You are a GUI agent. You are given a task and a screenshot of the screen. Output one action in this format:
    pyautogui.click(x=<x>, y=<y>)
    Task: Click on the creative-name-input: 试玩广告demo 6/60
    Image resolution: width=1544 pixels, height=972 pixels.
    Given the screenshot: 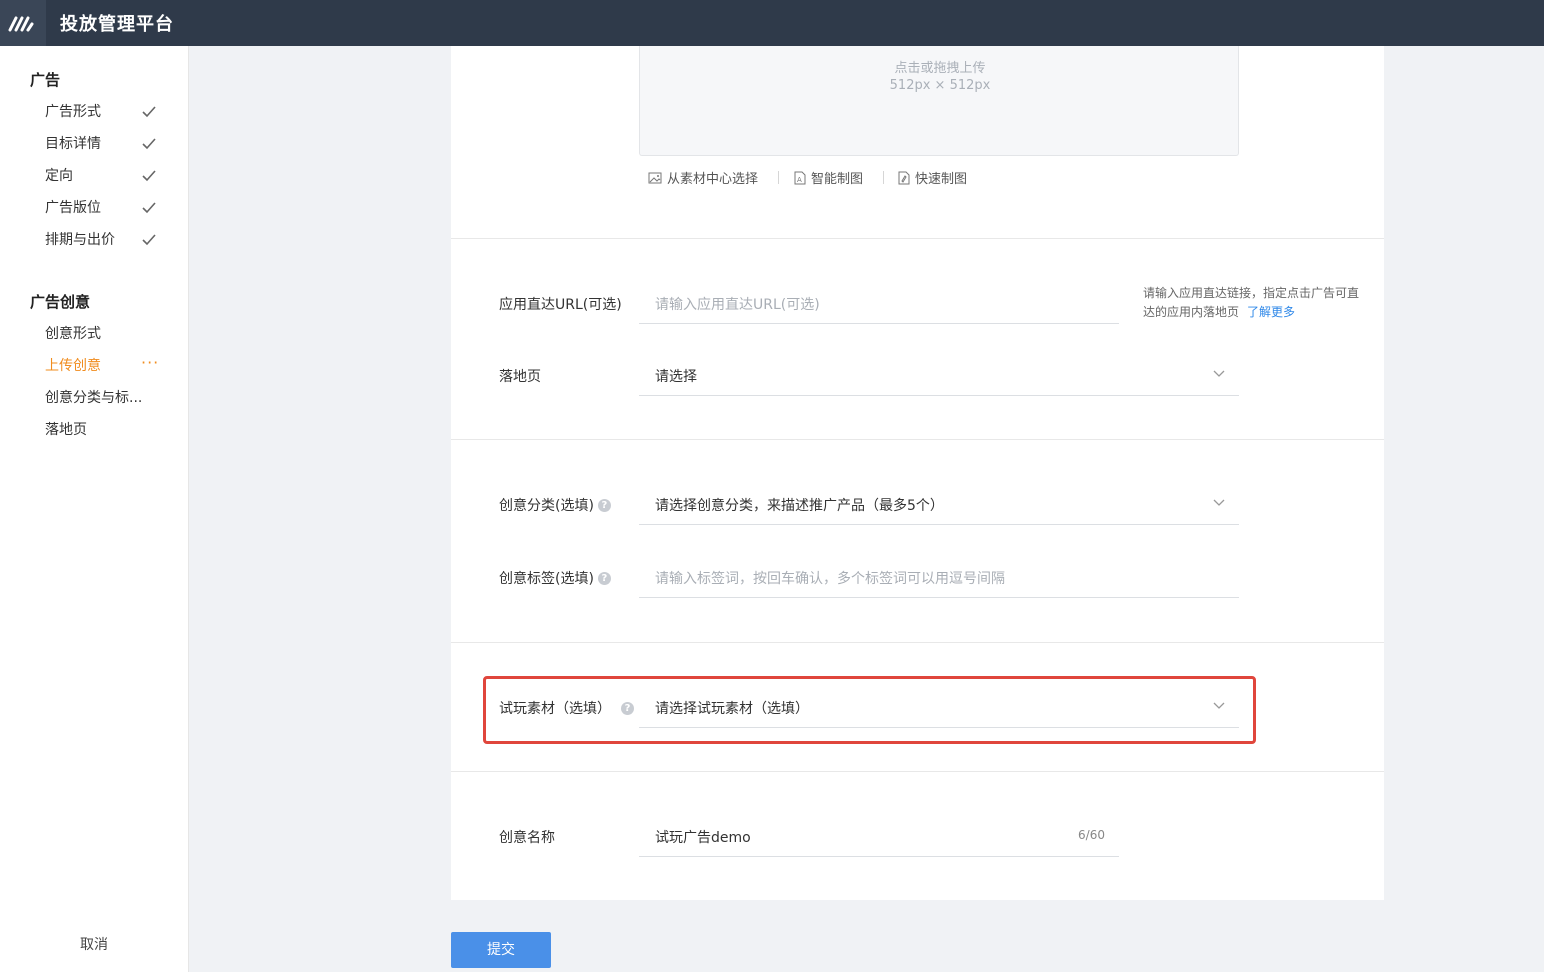 What is the action you would take?
    pyautogui.click(x=879, y=836)
    